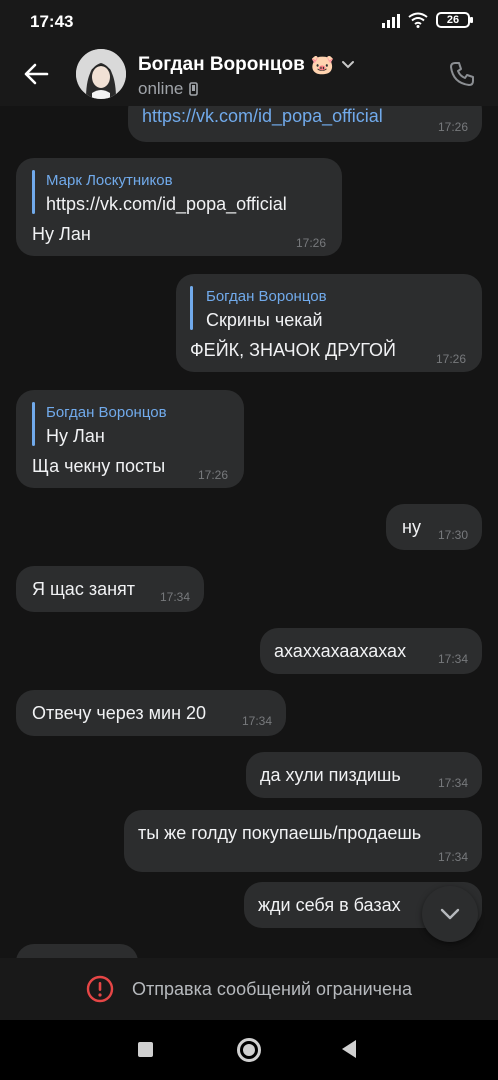 The width and height of the screenshot is (498, 1080). What do you see at coordinates (264, 320) in the screenshot?
I see `reply-text: Скрины чекай` at bounding box center [264, 320].